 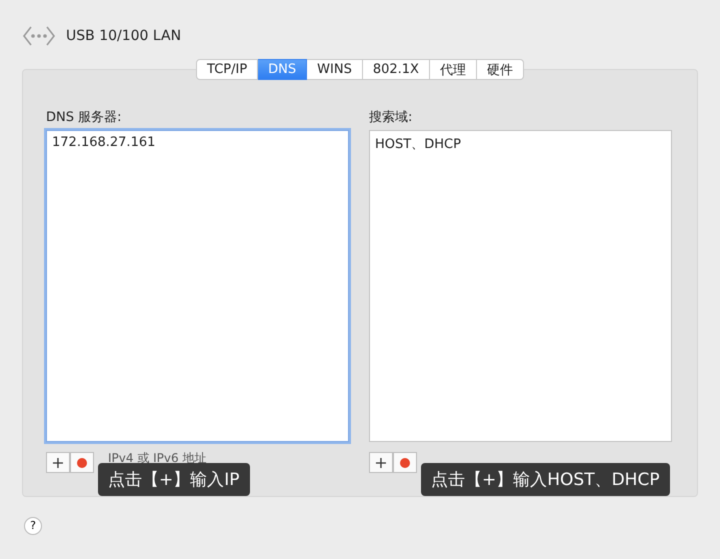 What do you see at coordinates (418, 144) in the screenshot?
I see `list-entry: HOST、DHCP` at bounding box center [418, 144].